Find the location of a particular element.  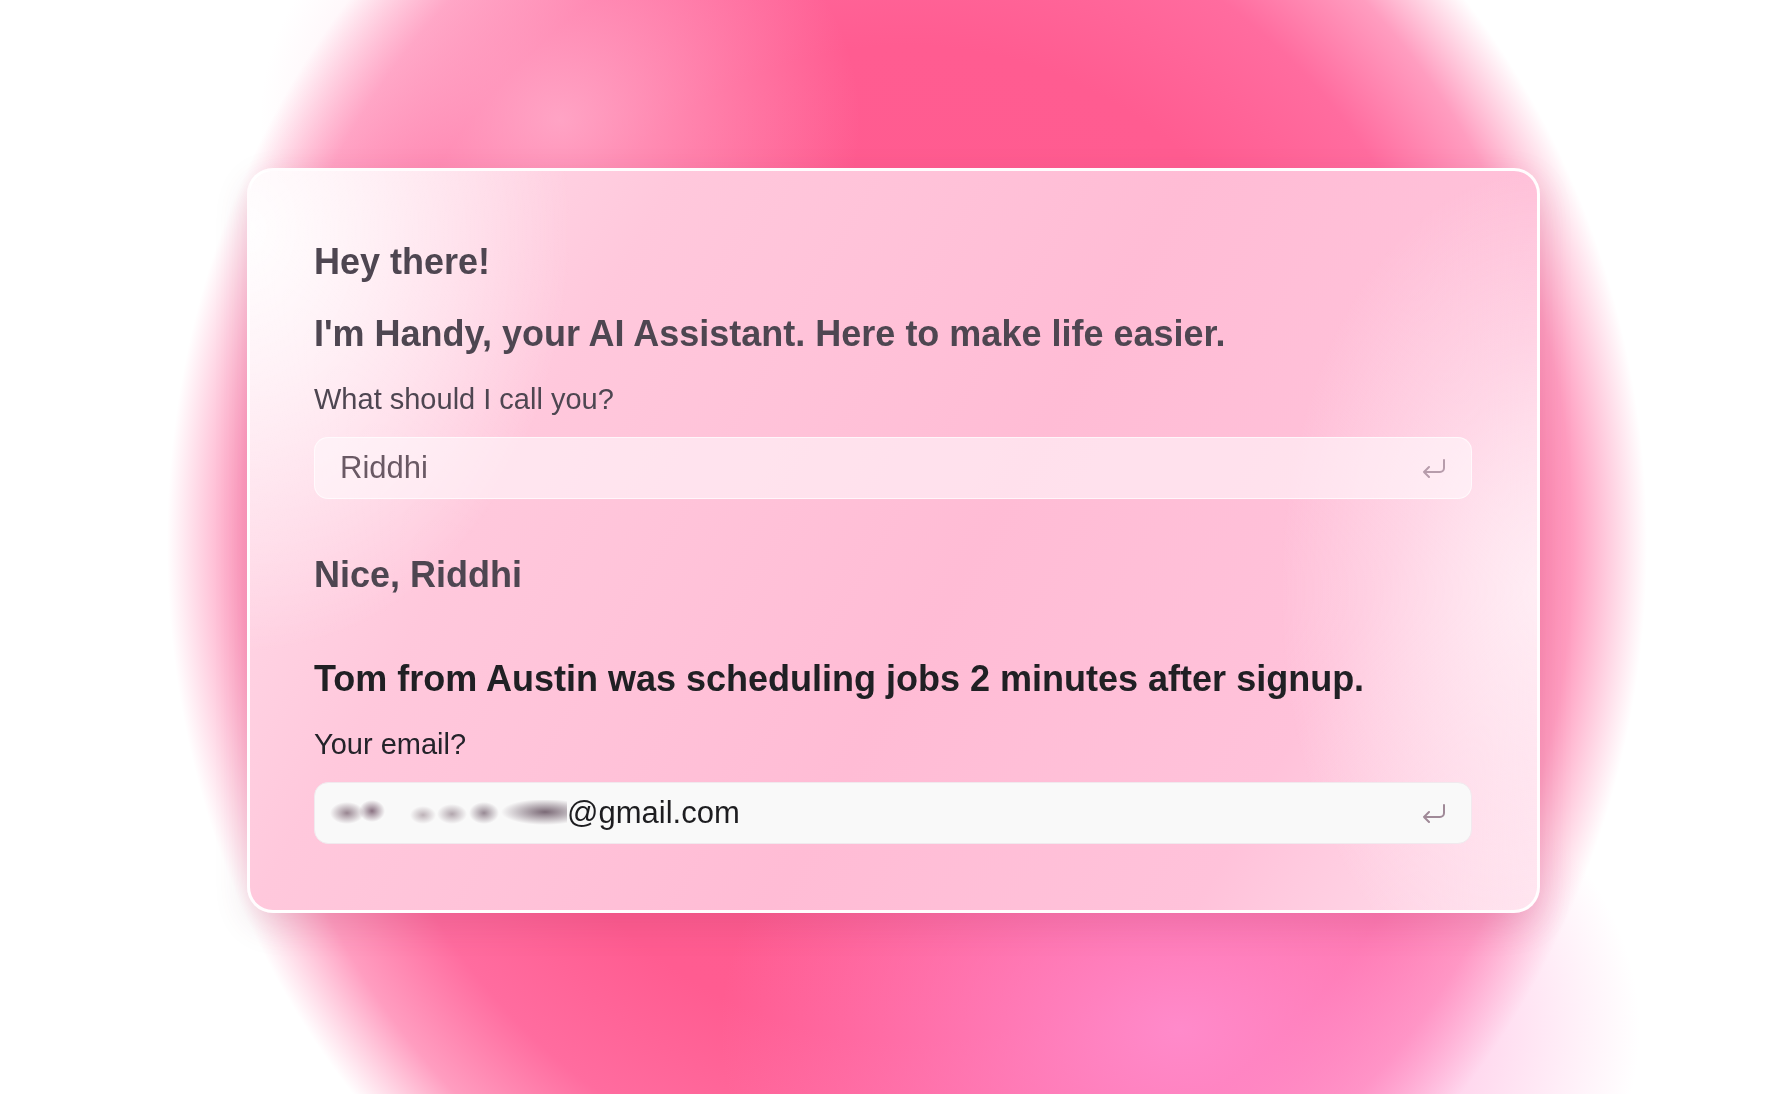

answer-input: @gmail.com is located at coordinates (893, 813).